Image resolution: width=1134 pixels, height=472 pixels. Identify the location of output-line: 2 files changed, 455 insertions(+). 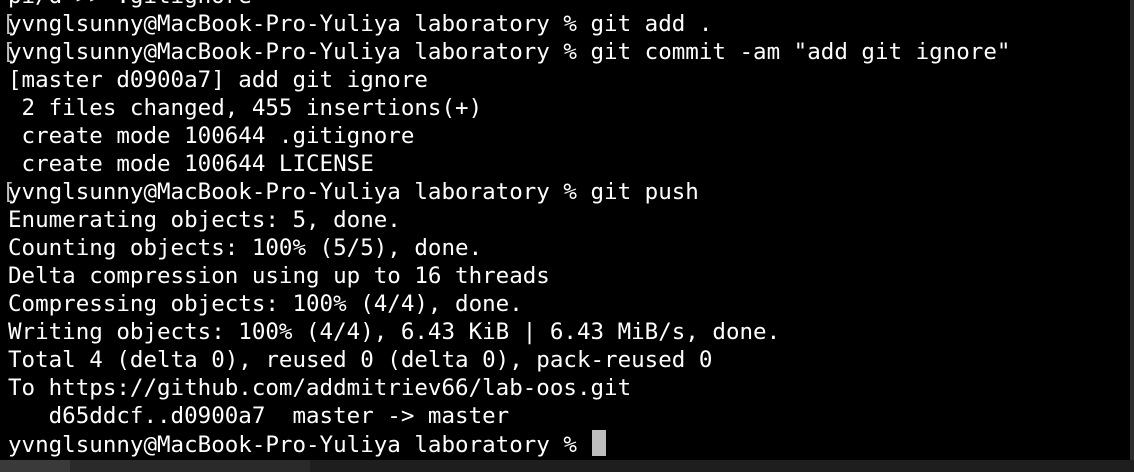
(509, 108).